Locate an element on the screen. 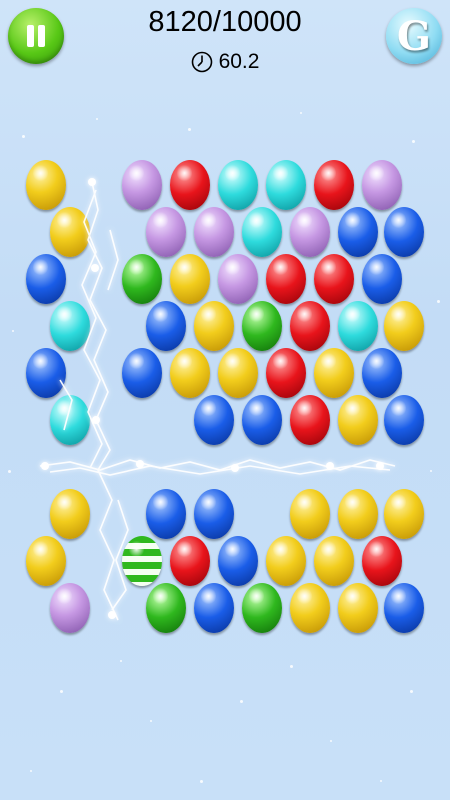 The width and height of the screenshot is (450, 800). timer-value: 60.2 is located at coordinates (239, 61).